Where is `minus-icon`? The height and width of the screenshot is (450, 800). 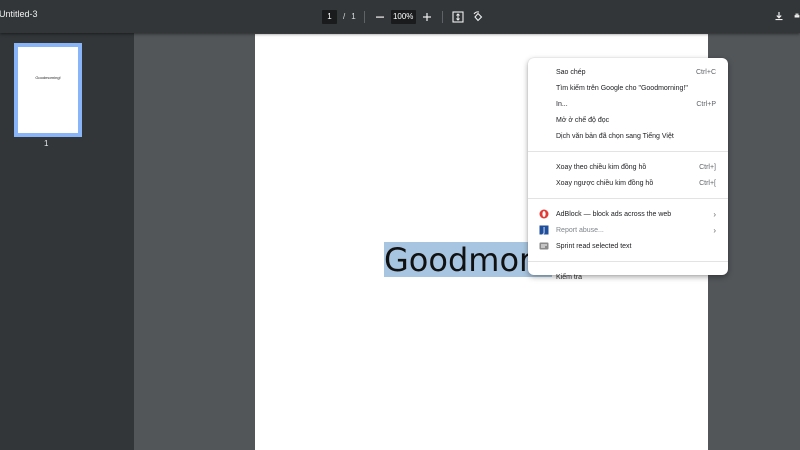 minus-icon is located at coordinates (379, 17).